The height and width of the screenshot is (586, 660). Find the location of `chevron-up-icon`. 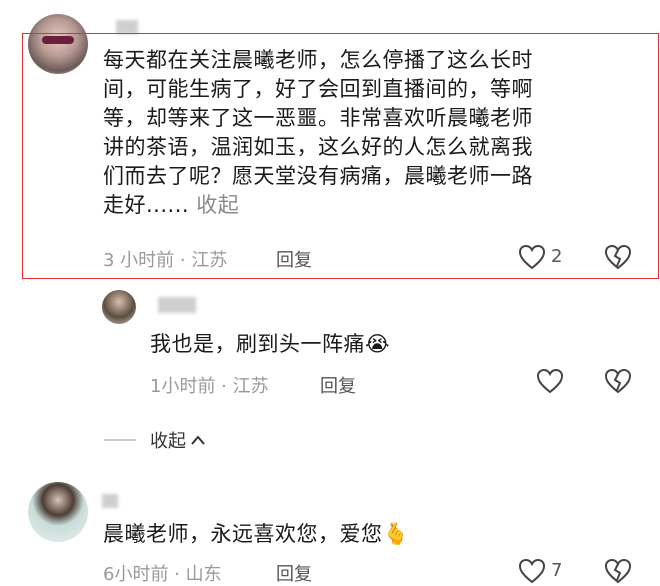

chevron-up-icon is located at coordinates (198, 440).